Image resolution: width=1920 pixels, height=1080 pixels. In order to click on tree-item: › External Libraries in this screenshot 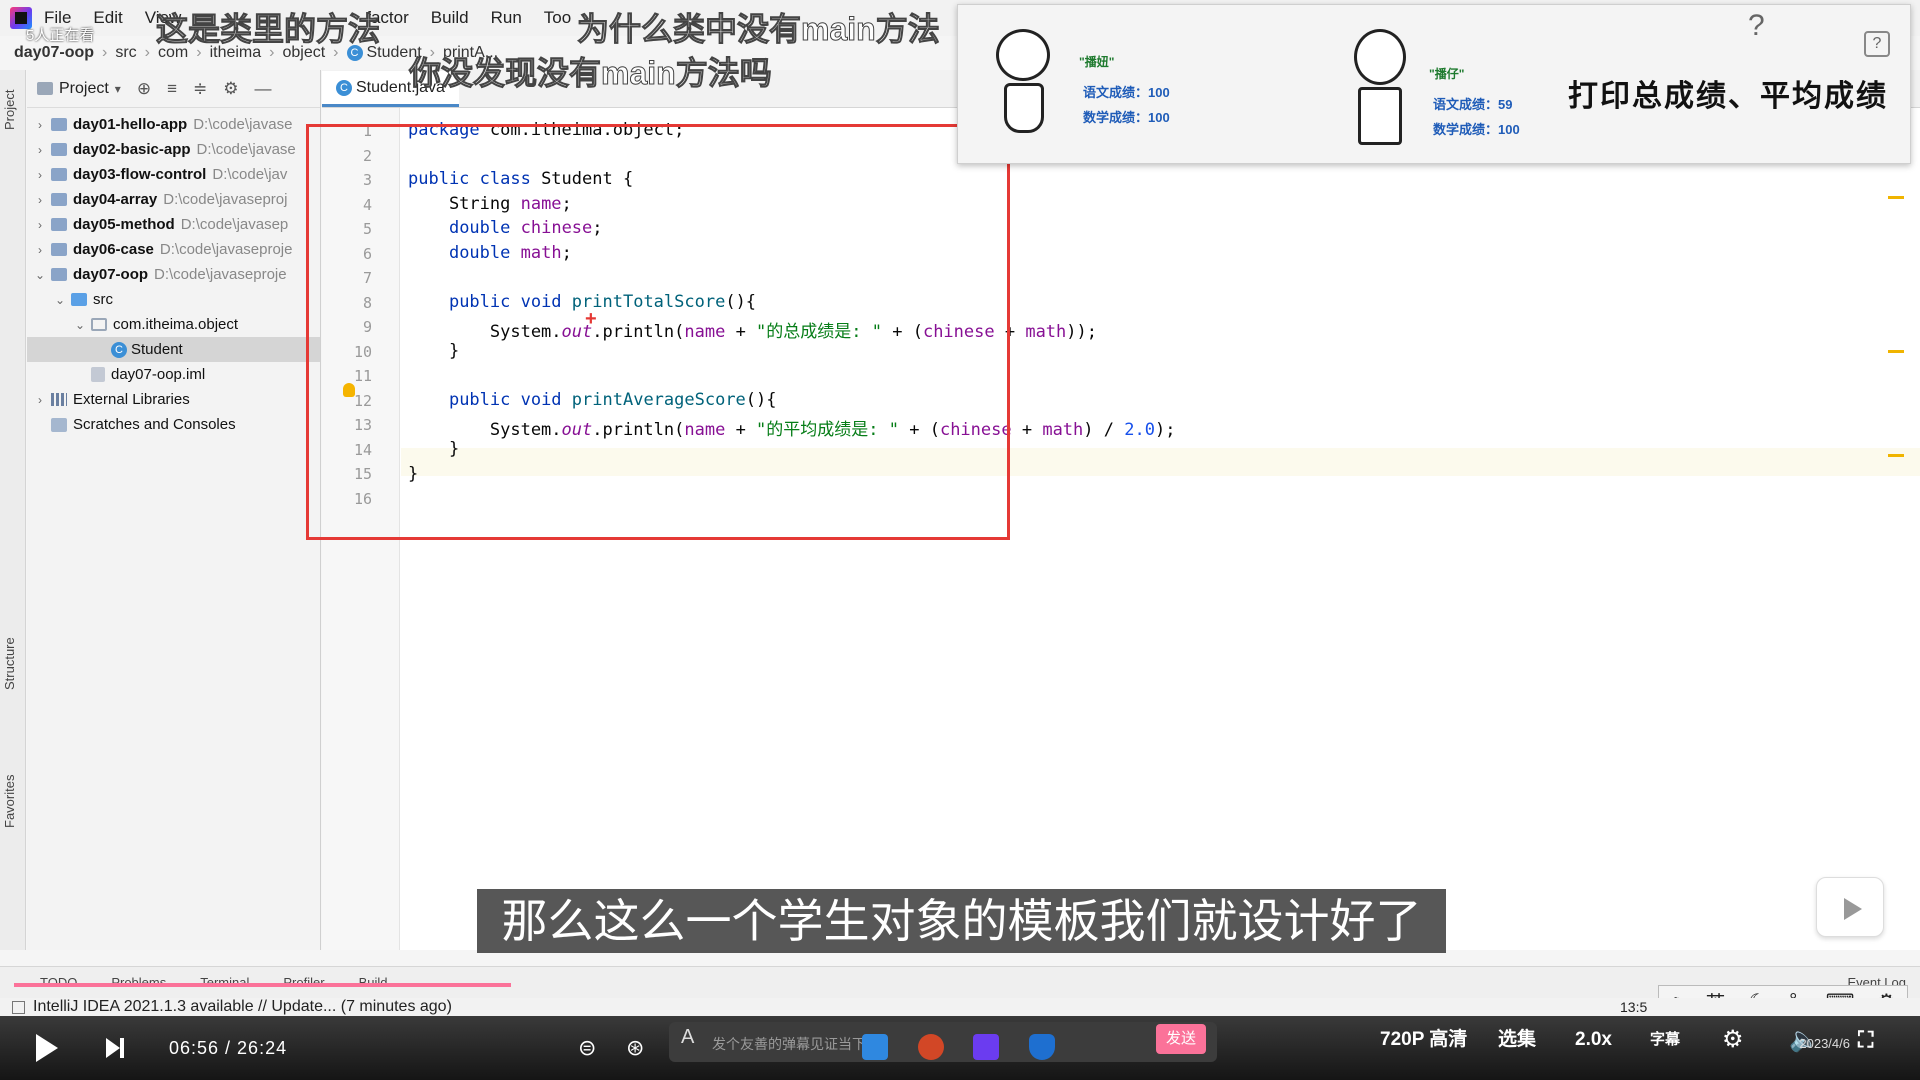, I will do `click(173, 399)`.